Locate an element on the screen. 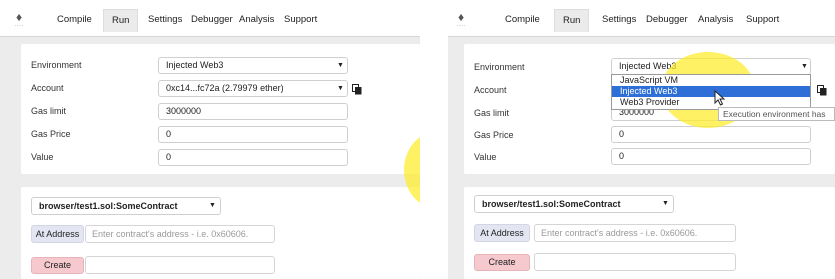 This screenshot has width=835, height=279. gas-limit-input: 3000000 is located at coordinates (253, 111).